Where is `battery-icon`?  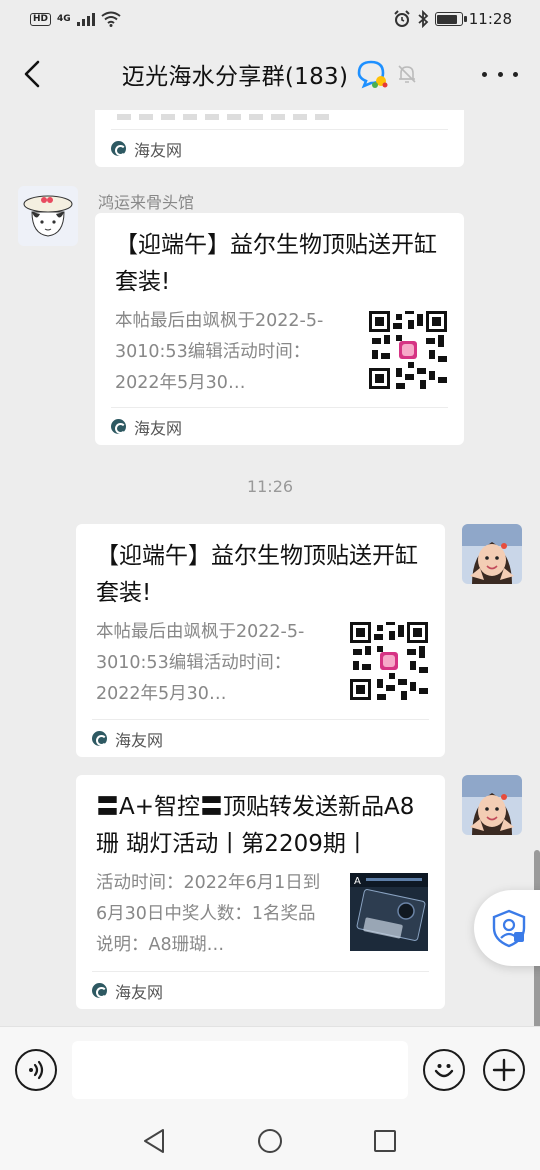
battery-icon is located at coordinates (450, 19).